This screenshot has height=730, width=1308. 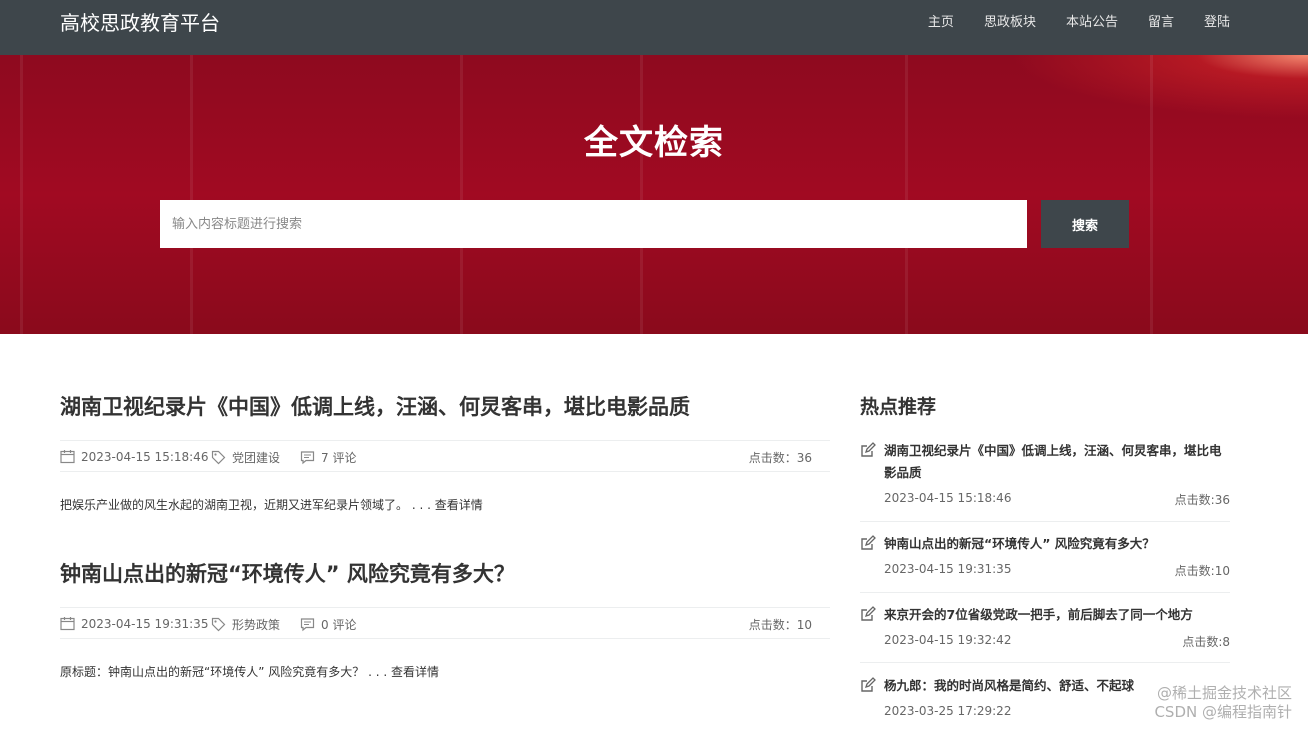 What do you see at coordinates (1057, 615) in the screenshot?
I see `hot-item-title: 来京开会的7位省级党政一把手，前后脚去了同一个地方` at bounding box center [1057, 615].